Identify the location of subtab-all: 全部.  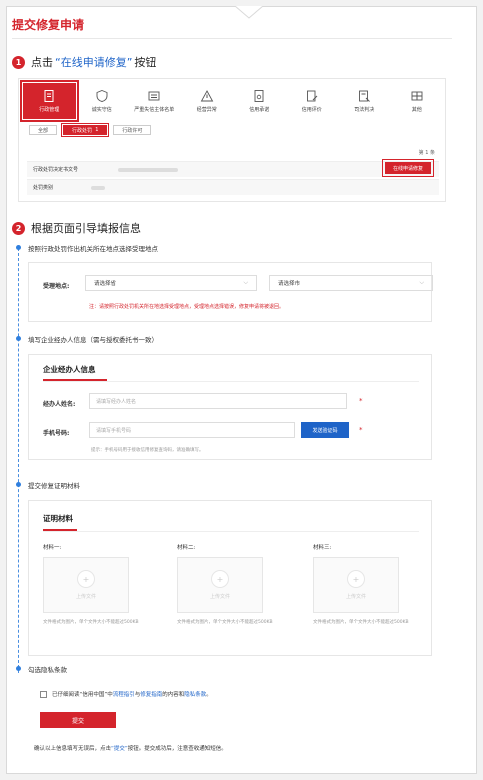
(43, 130).